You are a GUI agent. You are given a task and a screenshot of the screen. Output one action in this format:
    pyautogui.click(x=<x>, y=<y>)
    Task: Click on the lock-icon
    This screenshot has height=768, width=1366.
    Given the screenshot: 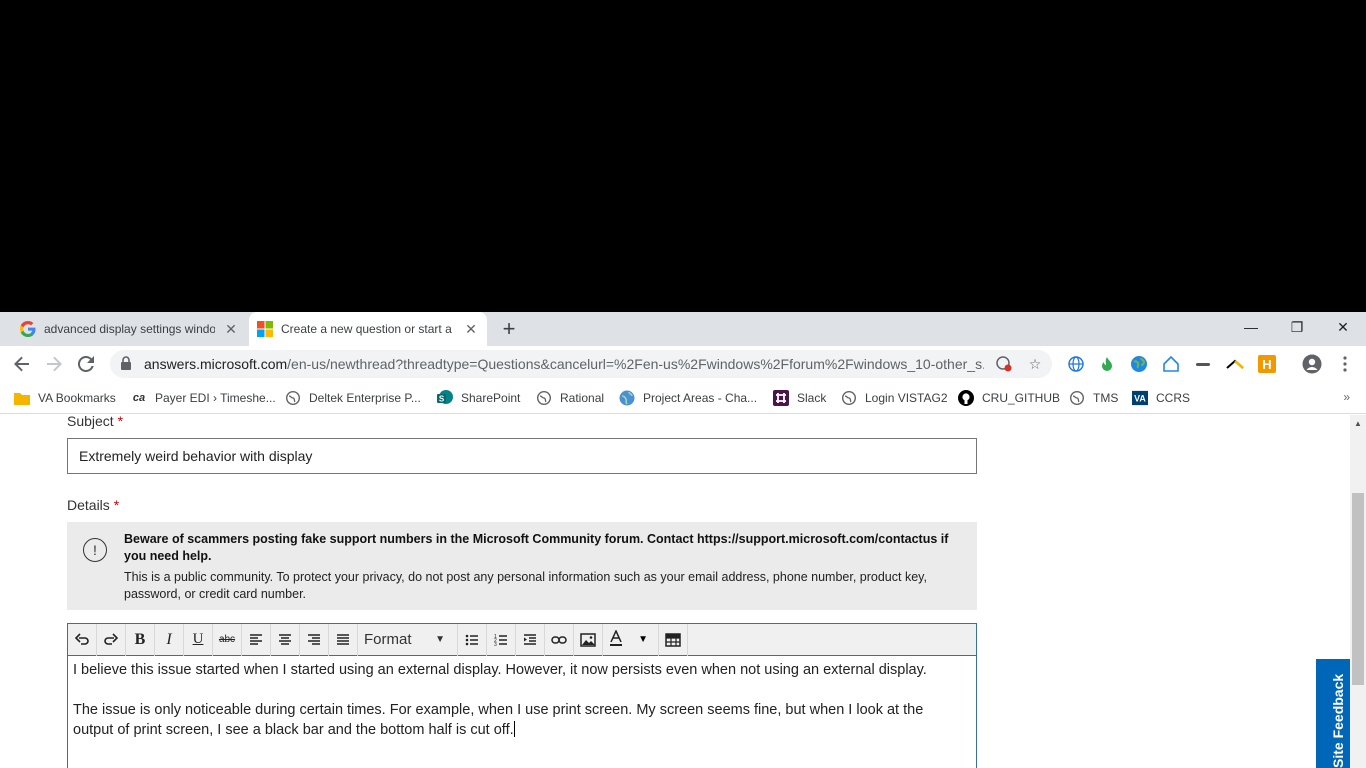 What is the action you would take?
    pyautogui.click(x=128, y=364)
    